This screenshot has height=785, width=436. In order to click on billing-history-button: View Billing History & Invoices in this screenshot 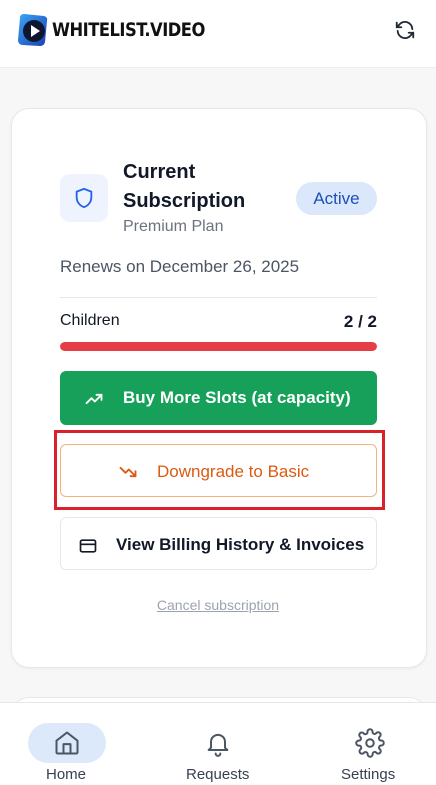, I will do `click(218, 543)`.